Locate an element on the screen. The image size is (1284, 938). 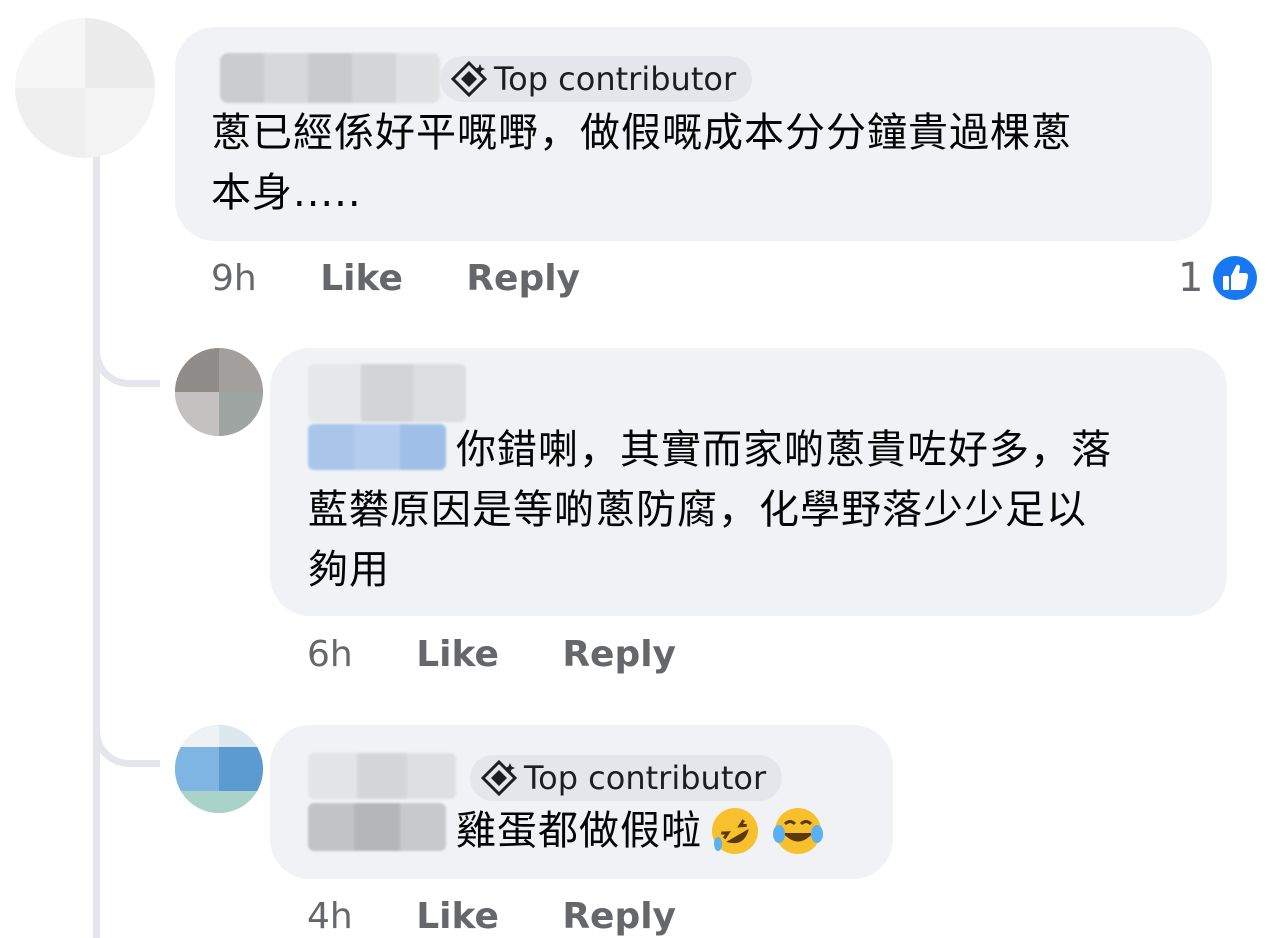
timestamp: 6h is located at coordinates (330, 654).